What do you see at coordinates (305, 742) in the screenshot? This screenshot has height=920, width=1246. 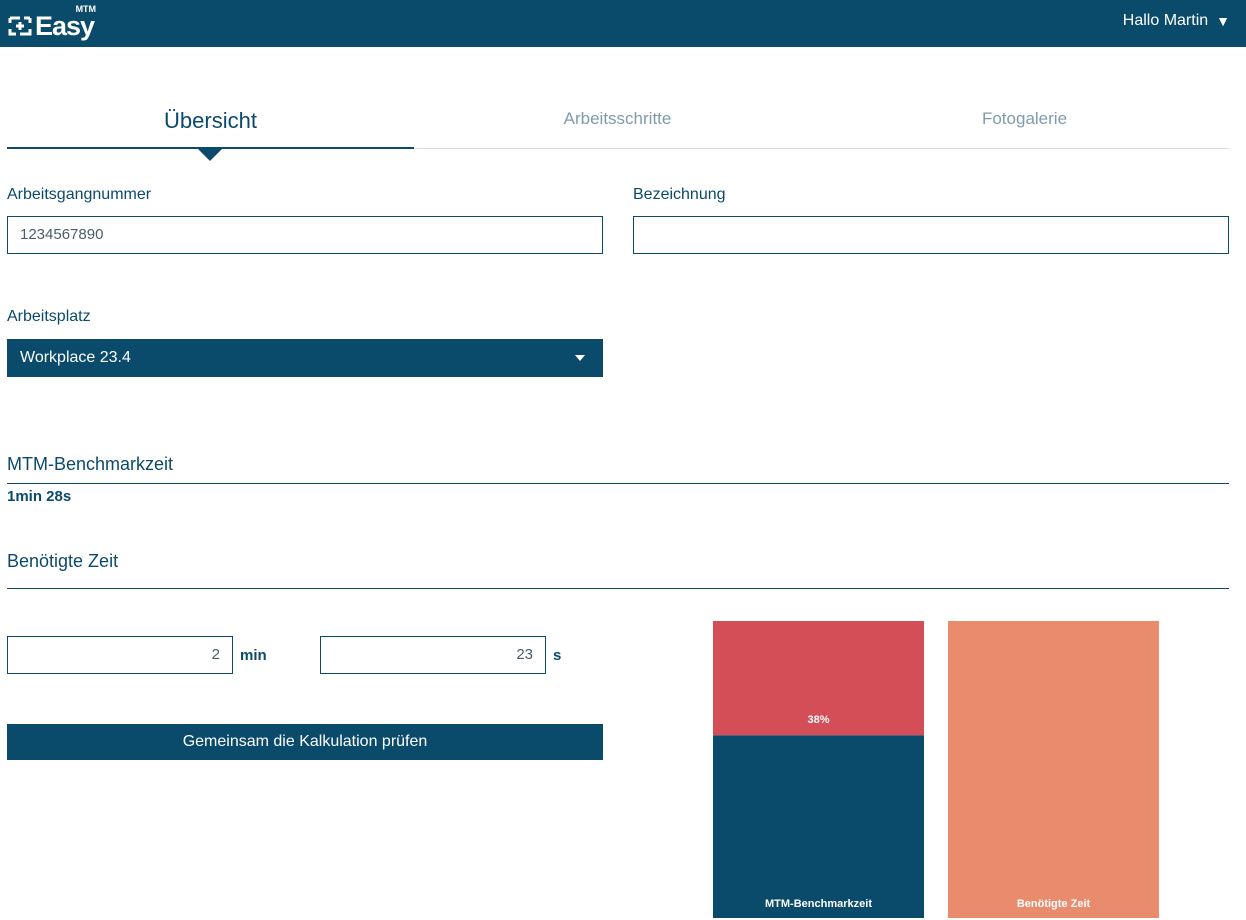 I see `check-calculation-button: Gemeinsam die Kalkulation prüfen` at bounding box center [305, 742].